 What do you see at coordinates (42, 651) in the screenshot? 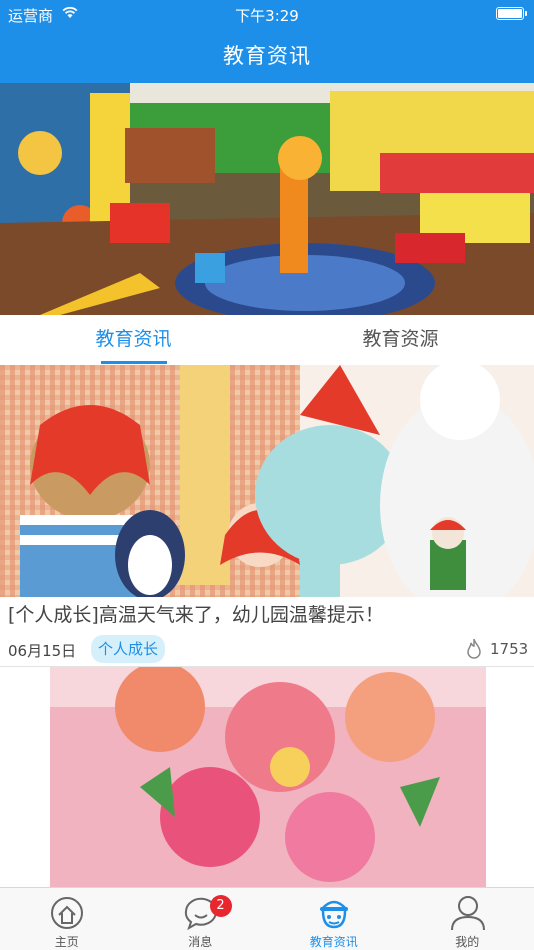
I see `article-date: 06月15日` at bounding box center [42, 651].